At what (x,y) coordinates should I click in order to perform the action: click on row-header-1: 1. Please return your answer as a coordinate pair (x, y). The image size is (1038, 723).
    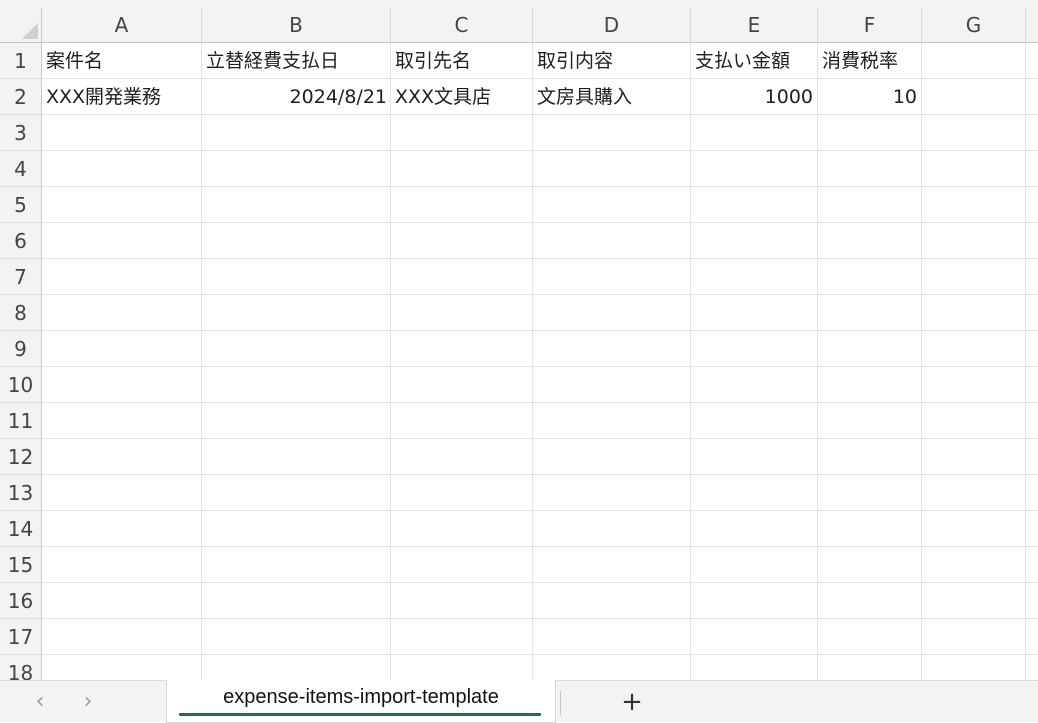
    Looking at the image, I should click on (21, 61).